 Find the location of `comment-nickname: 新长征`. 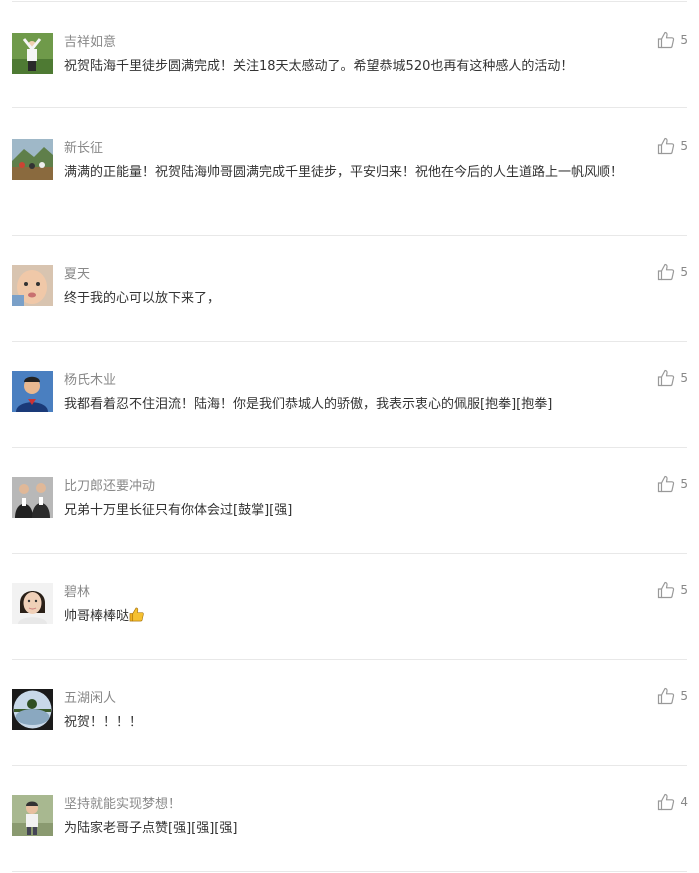

comment-nickname: 新长征 is located at coordinates (84, 148).